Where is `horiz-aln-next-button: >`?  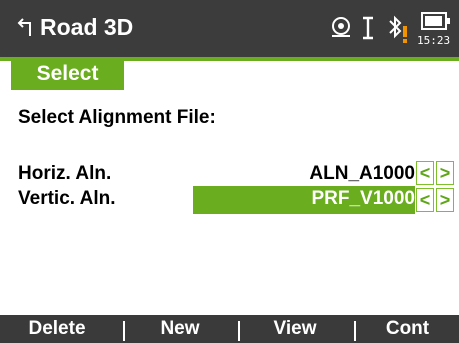
horiz-aln-next-button: > is located at coordinates (445, 173).